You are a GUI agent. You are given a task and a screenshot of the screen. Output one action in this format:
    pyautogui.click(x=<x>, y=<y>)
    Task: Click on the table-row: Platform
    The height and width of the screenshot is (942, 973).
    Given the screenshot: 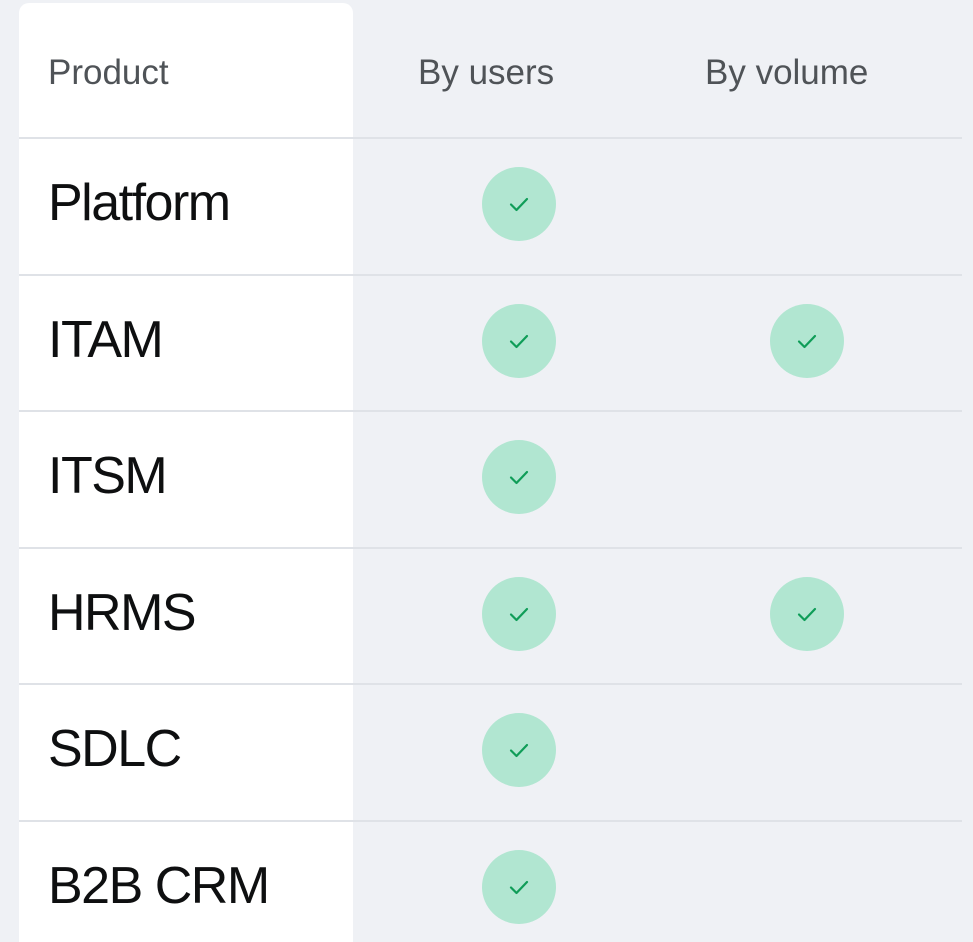 What is the action you would take?
    pyautogui.click(x=490, y=205)
    